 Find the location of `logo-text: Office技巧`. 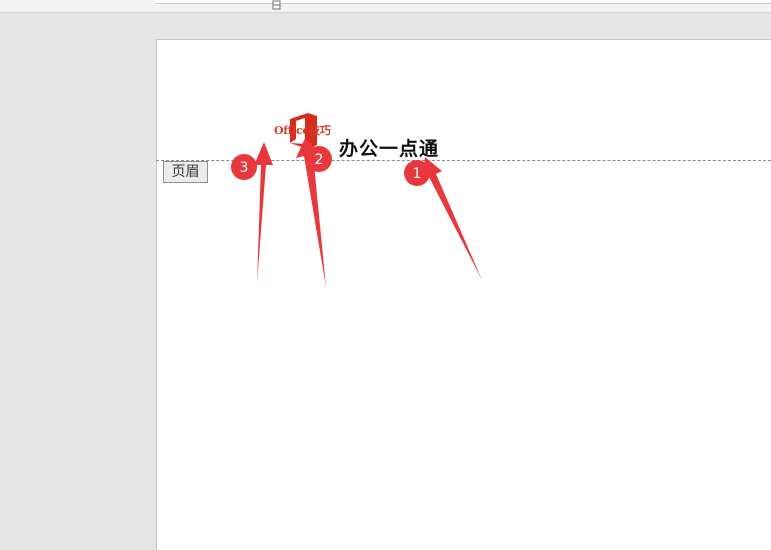

logo-text: Office技巧 is located at coordinates (302, 130).